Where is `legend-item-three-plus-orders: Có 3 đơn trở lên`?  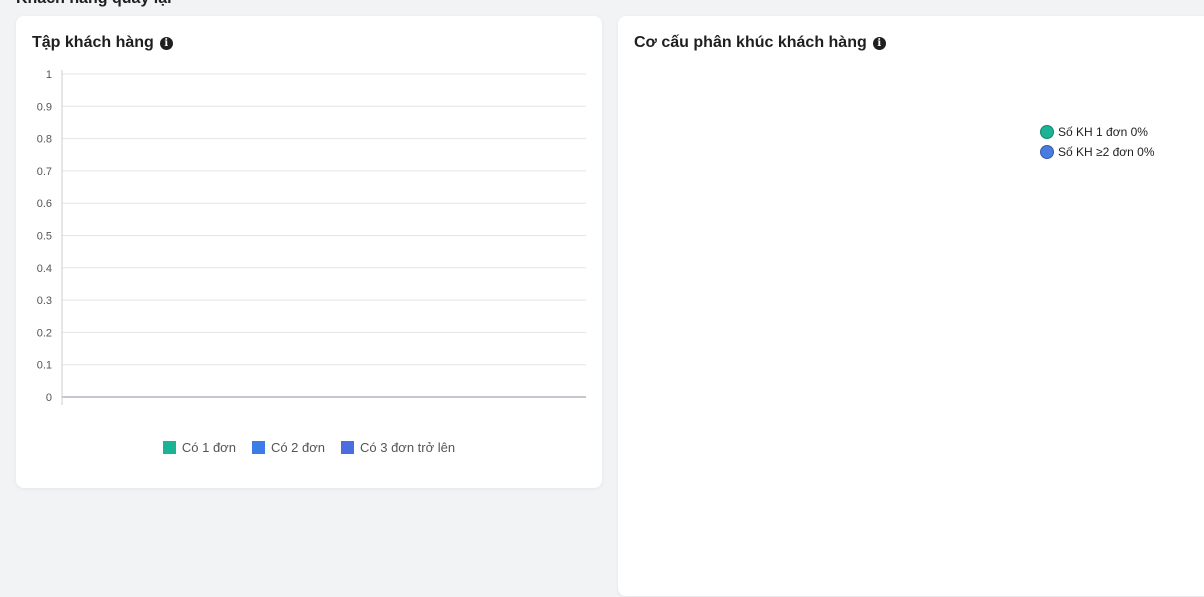
legend-item-three-plus-orders: Có 3 đơn trở lên is located at coordinates (398, 447).